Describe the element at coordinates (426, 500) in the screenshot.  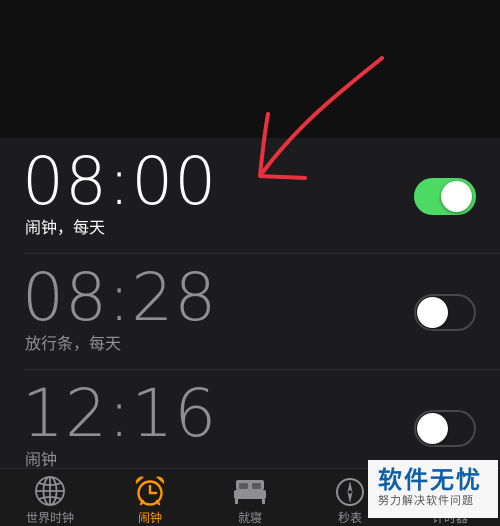
I see `watermark-subtitle: 努力解决软件问题` at that location.